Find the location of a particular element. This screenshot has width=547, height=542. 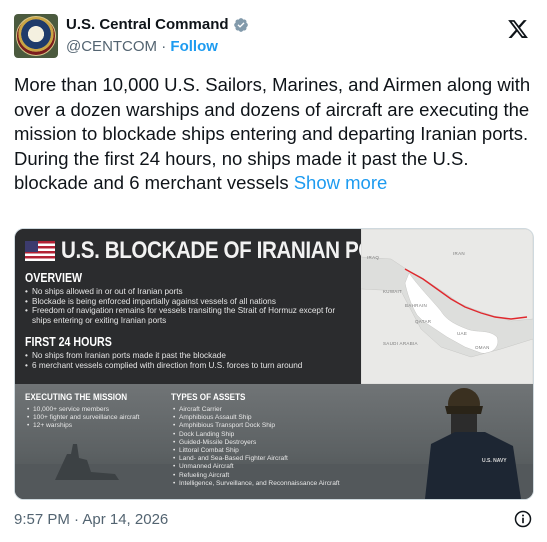

asset-item: Land- and Sea-Based Fighter Aircraft is located at coordinates (256, 459).